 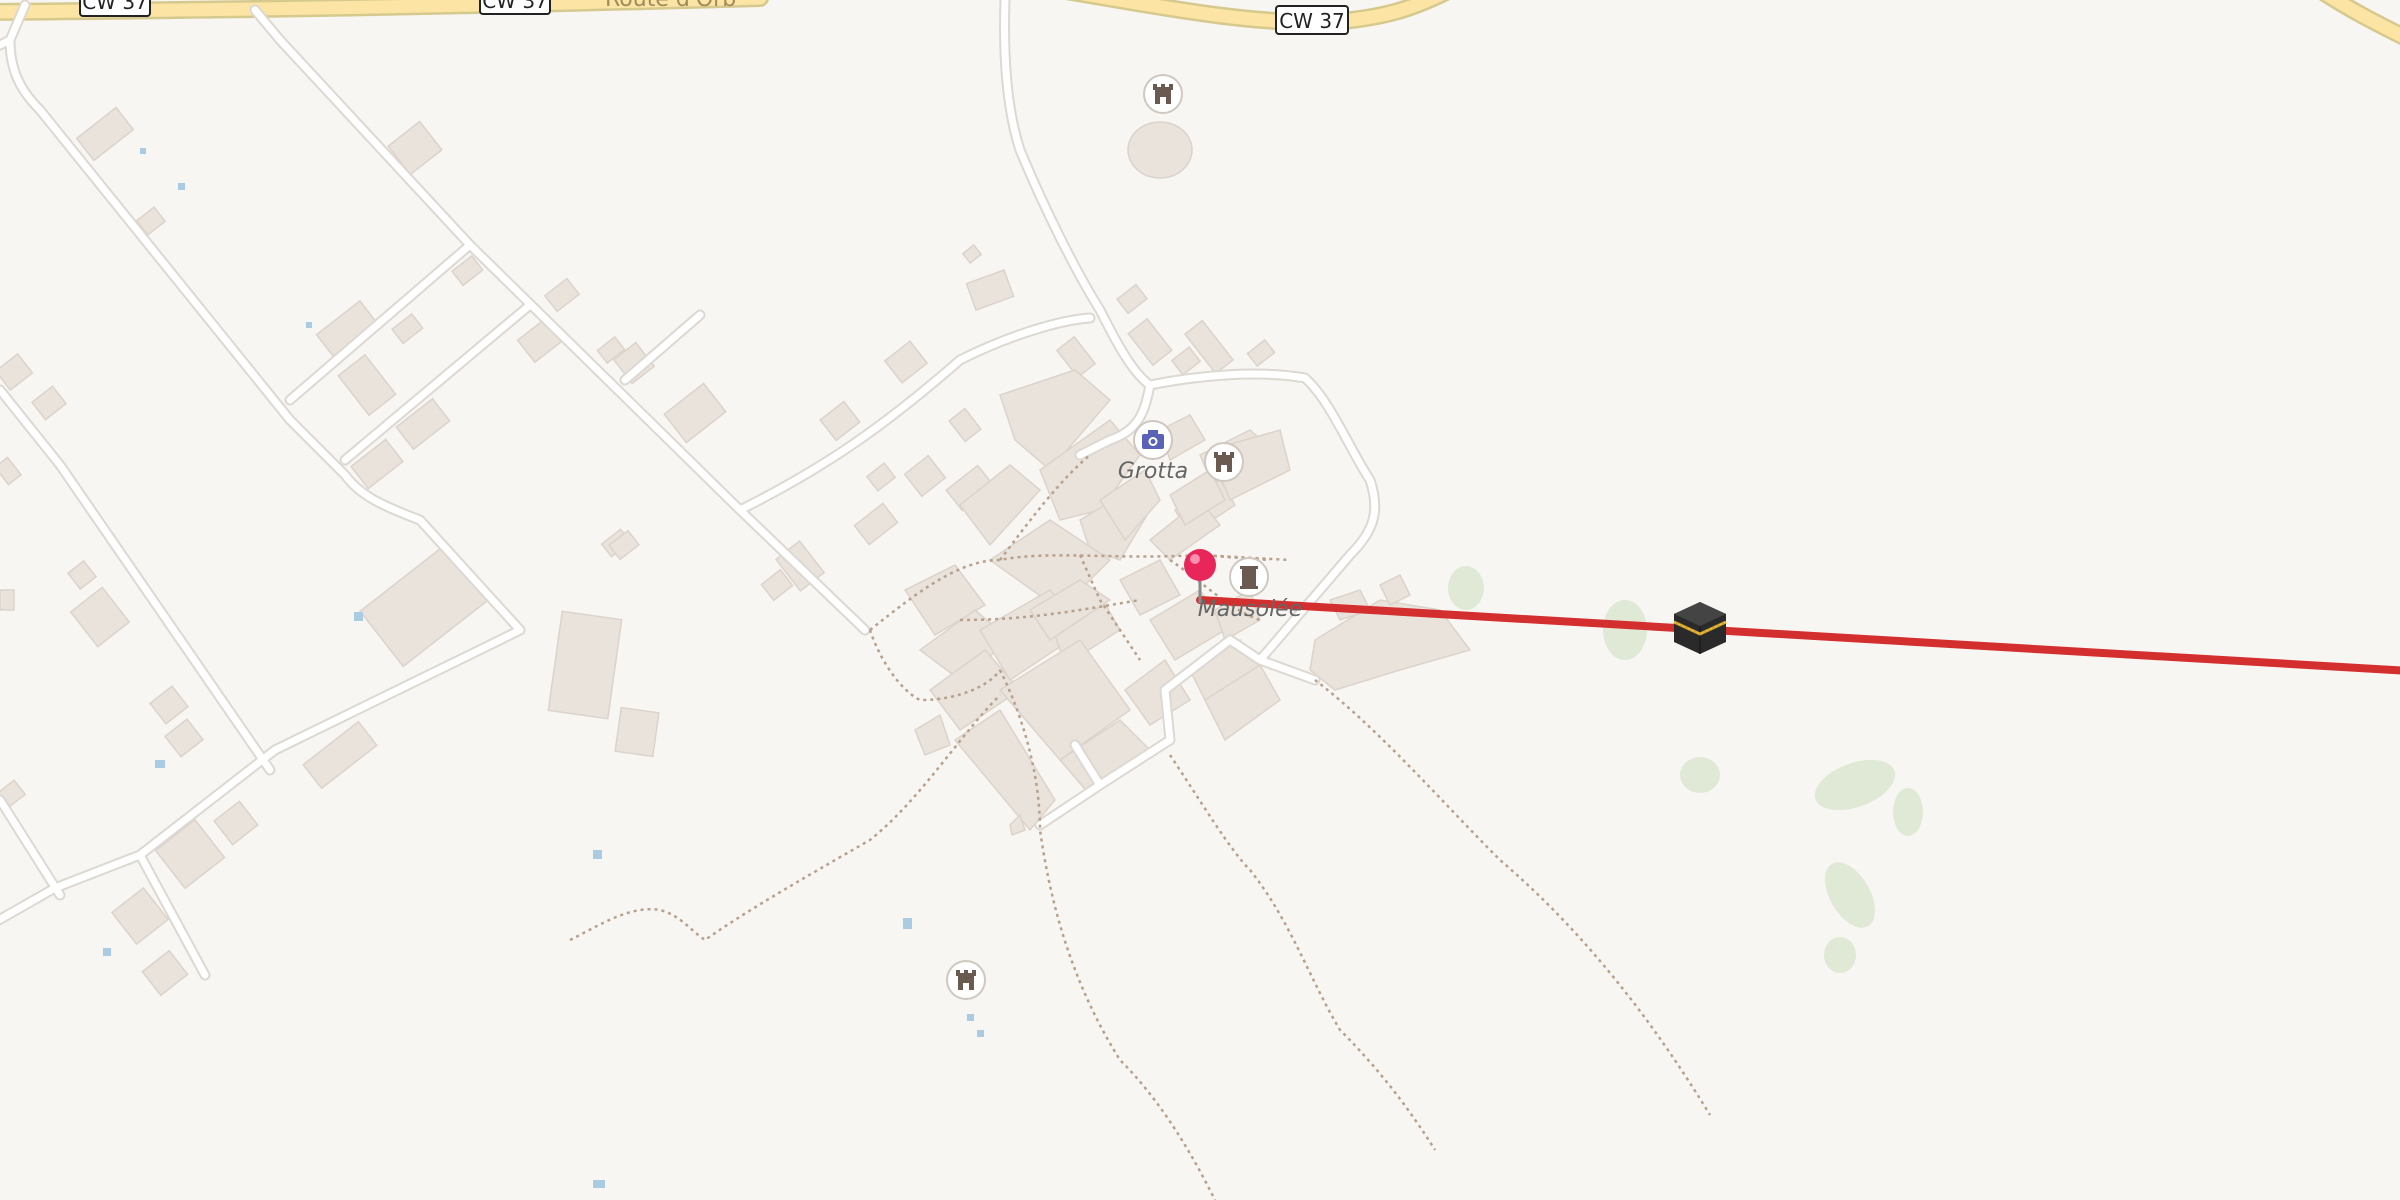 I want to click on road-shield-cw37-1: CW 37, so click(x=115, y=8).